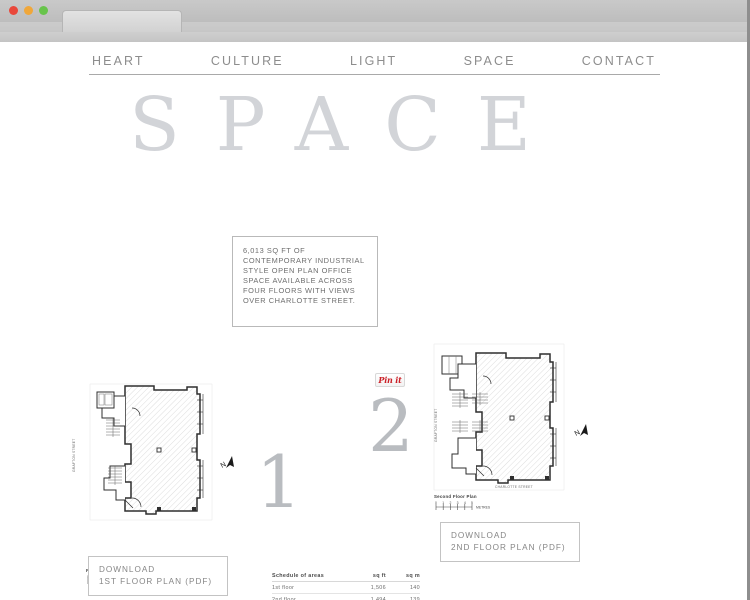  I want to click on main-navigation: HEART CULTURE LIGHT SPACE CONTACT, so click(374, 61).